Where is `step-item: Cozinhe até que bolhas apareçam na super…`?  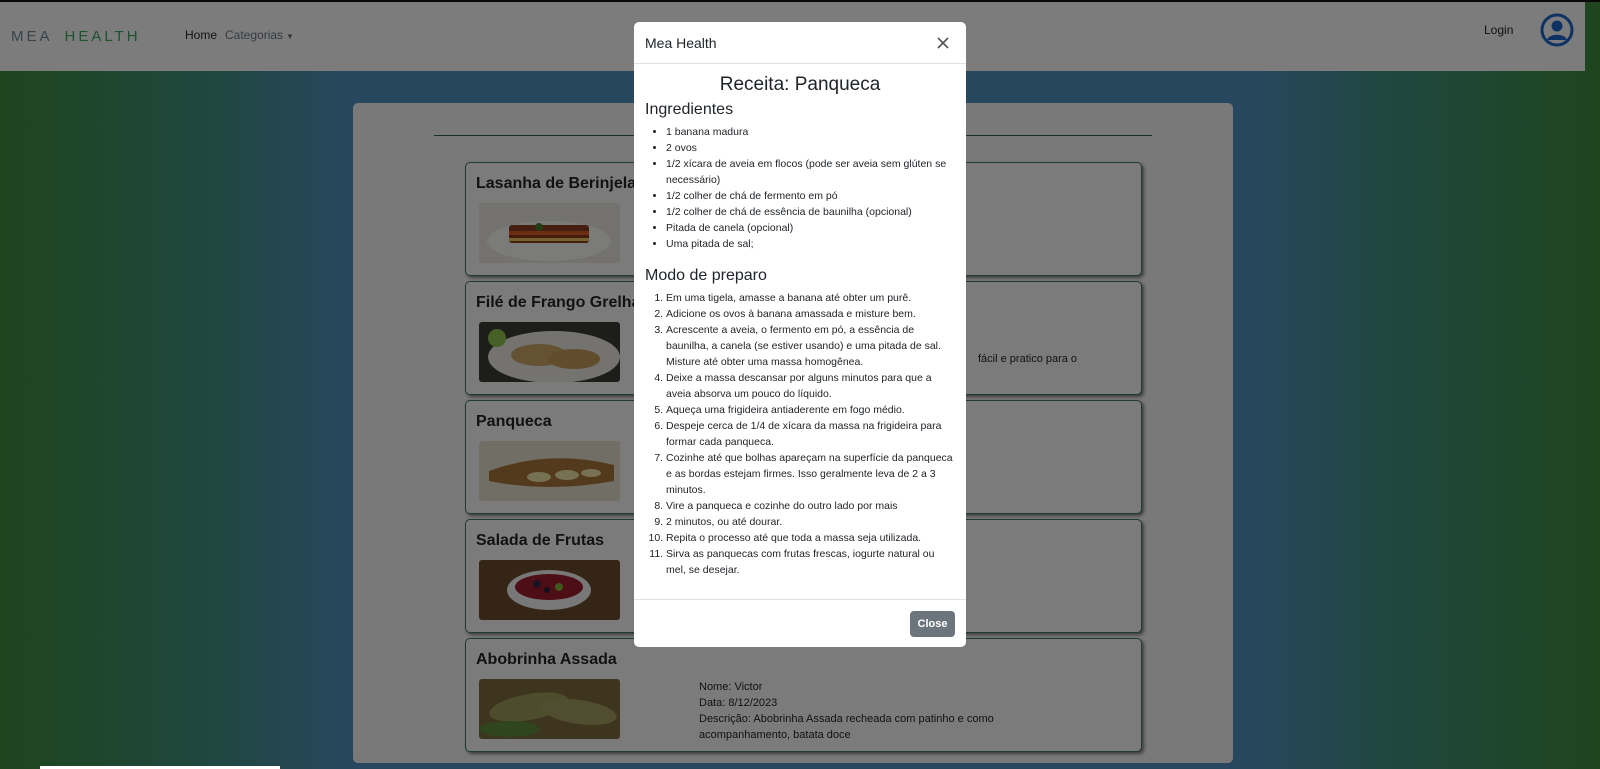
step-item: Cozinhe até que bolhas apareçam na super… is located at coordinates (810, 474).